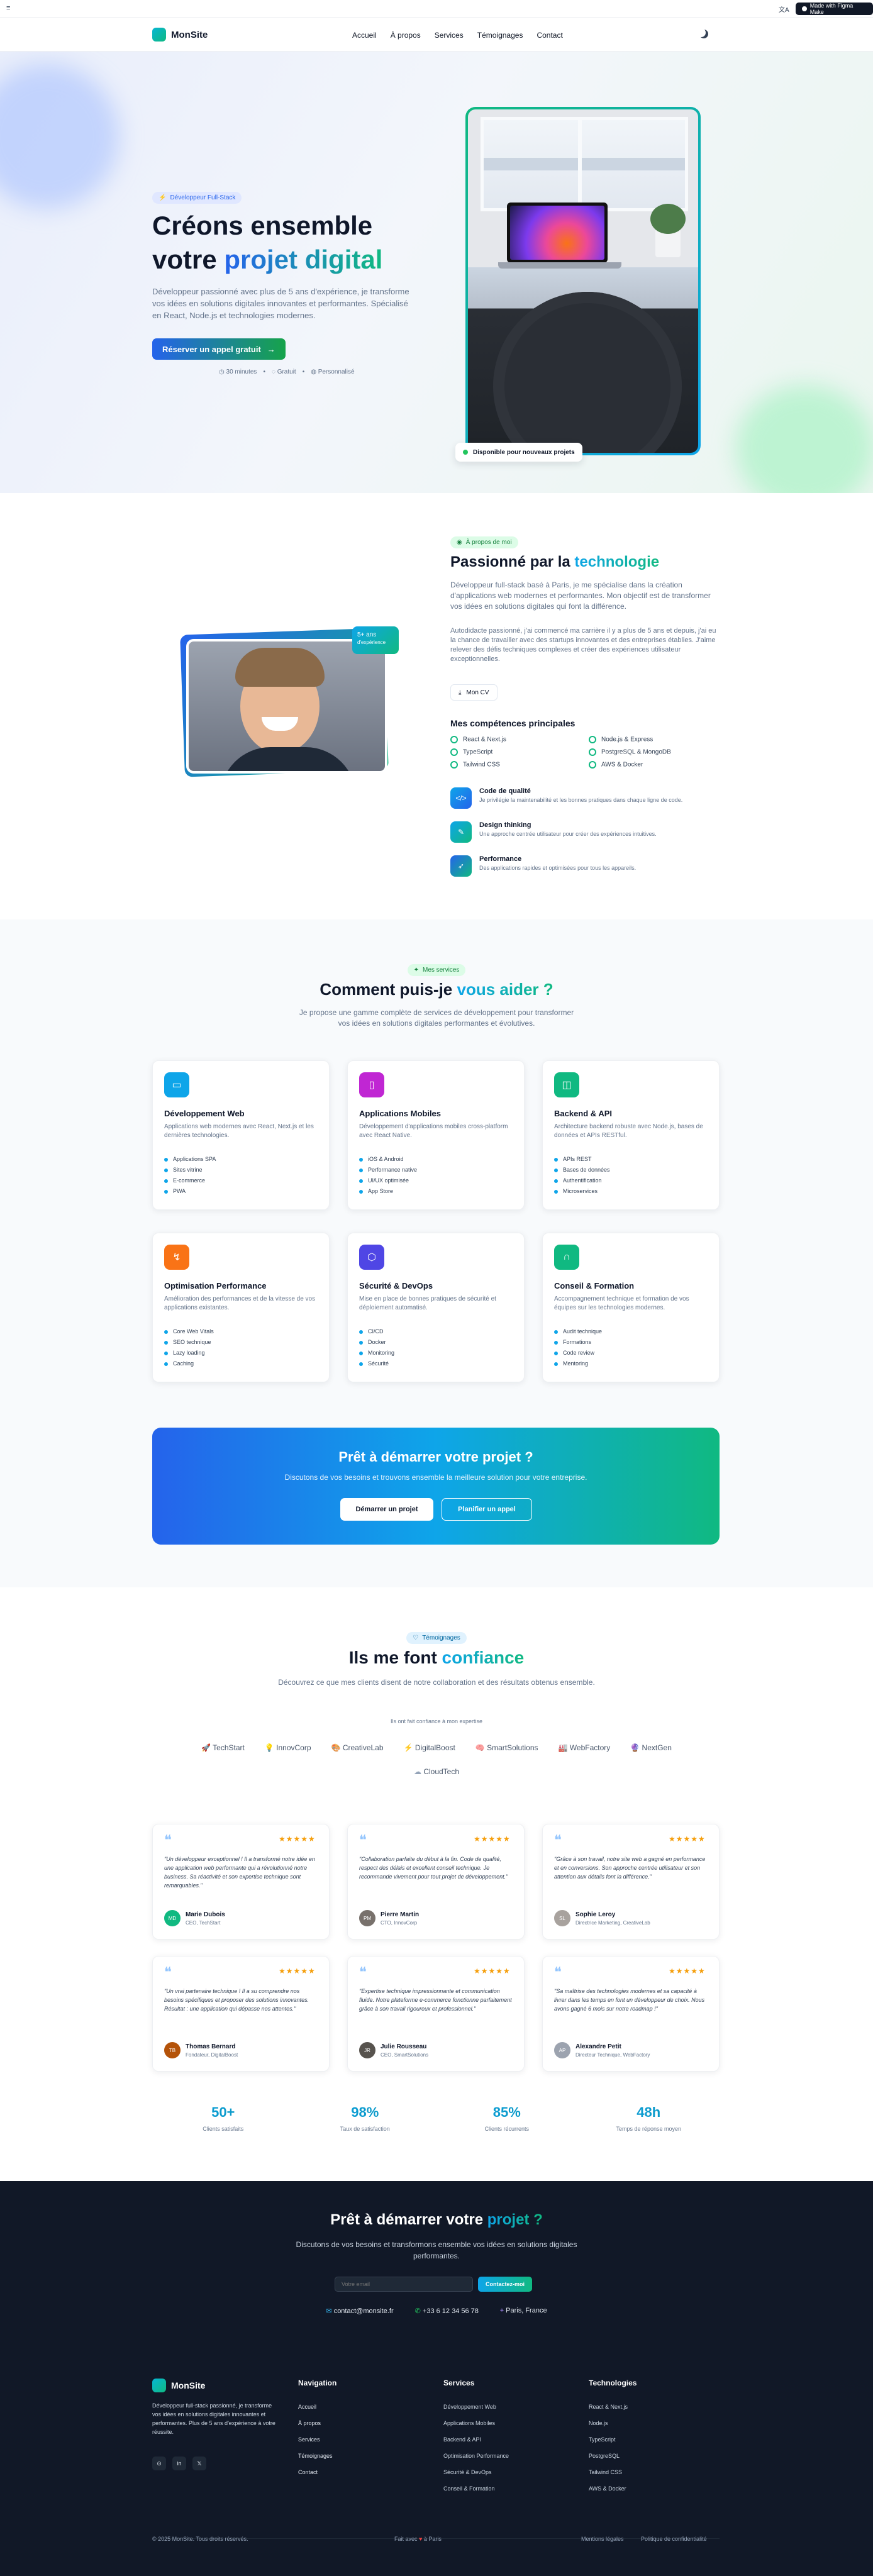 Image resolution: width=873 pixels, height=2576 pixels. What do you see at coordinates (168, 1972) in the screenshot?
I see `quote-icon: ❝` at bounding box center [168, 1972].